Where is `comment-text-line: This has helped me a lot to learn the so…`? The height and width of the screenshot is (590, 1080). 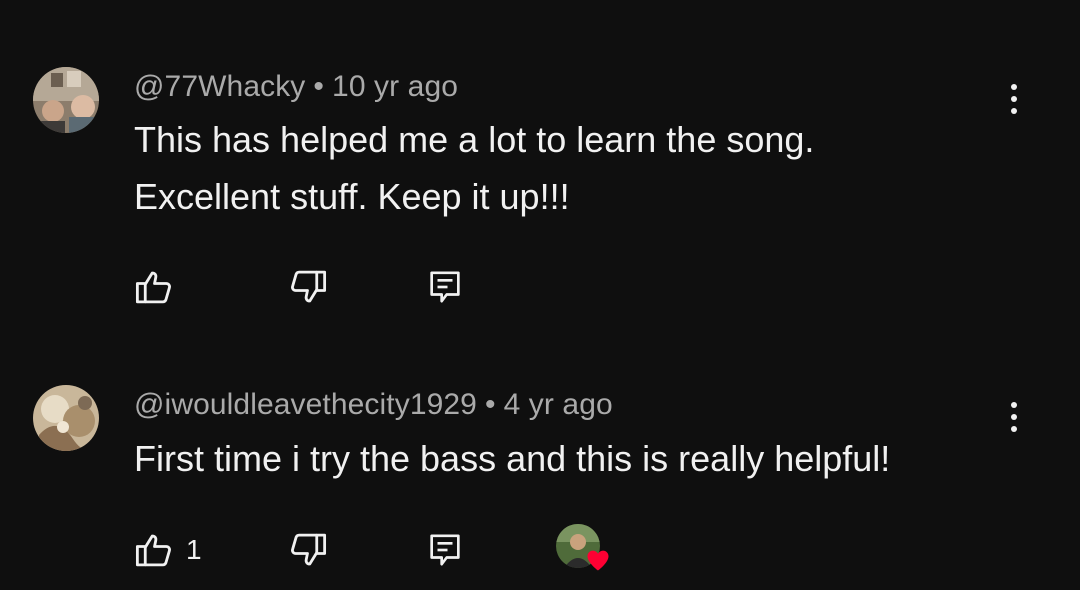
comment-text-line: This has helped me a lot to learn the so… is located at coordinates (474, 139).